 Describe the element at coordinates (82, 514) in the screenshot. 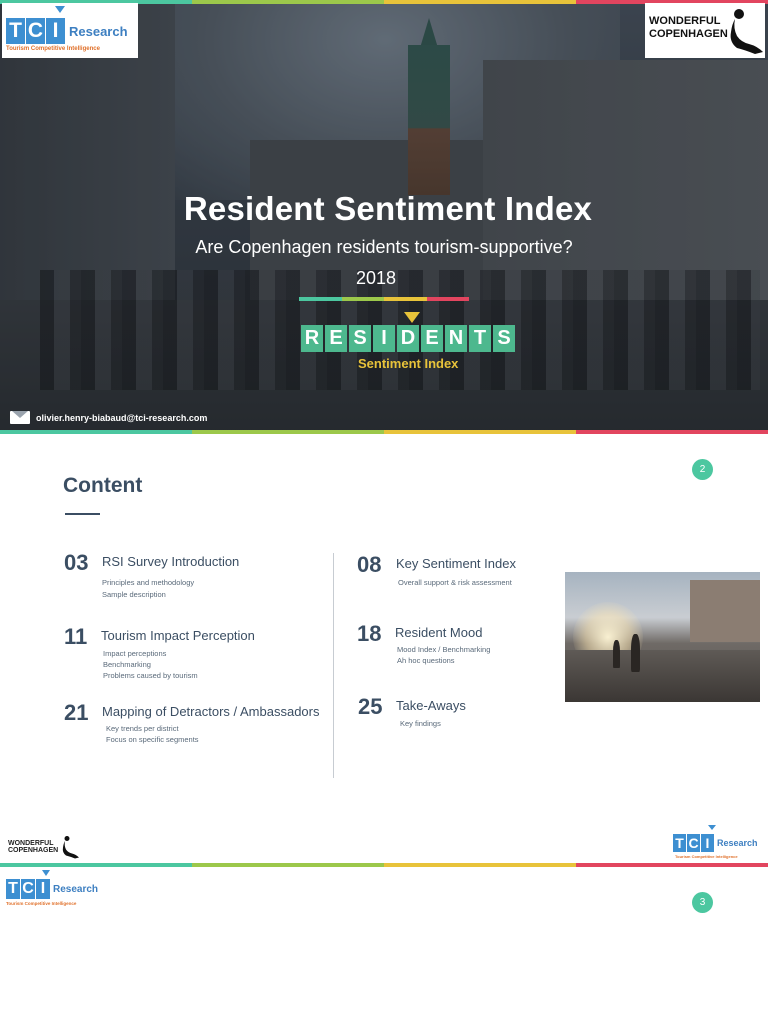

I see `title-underline` at that location.